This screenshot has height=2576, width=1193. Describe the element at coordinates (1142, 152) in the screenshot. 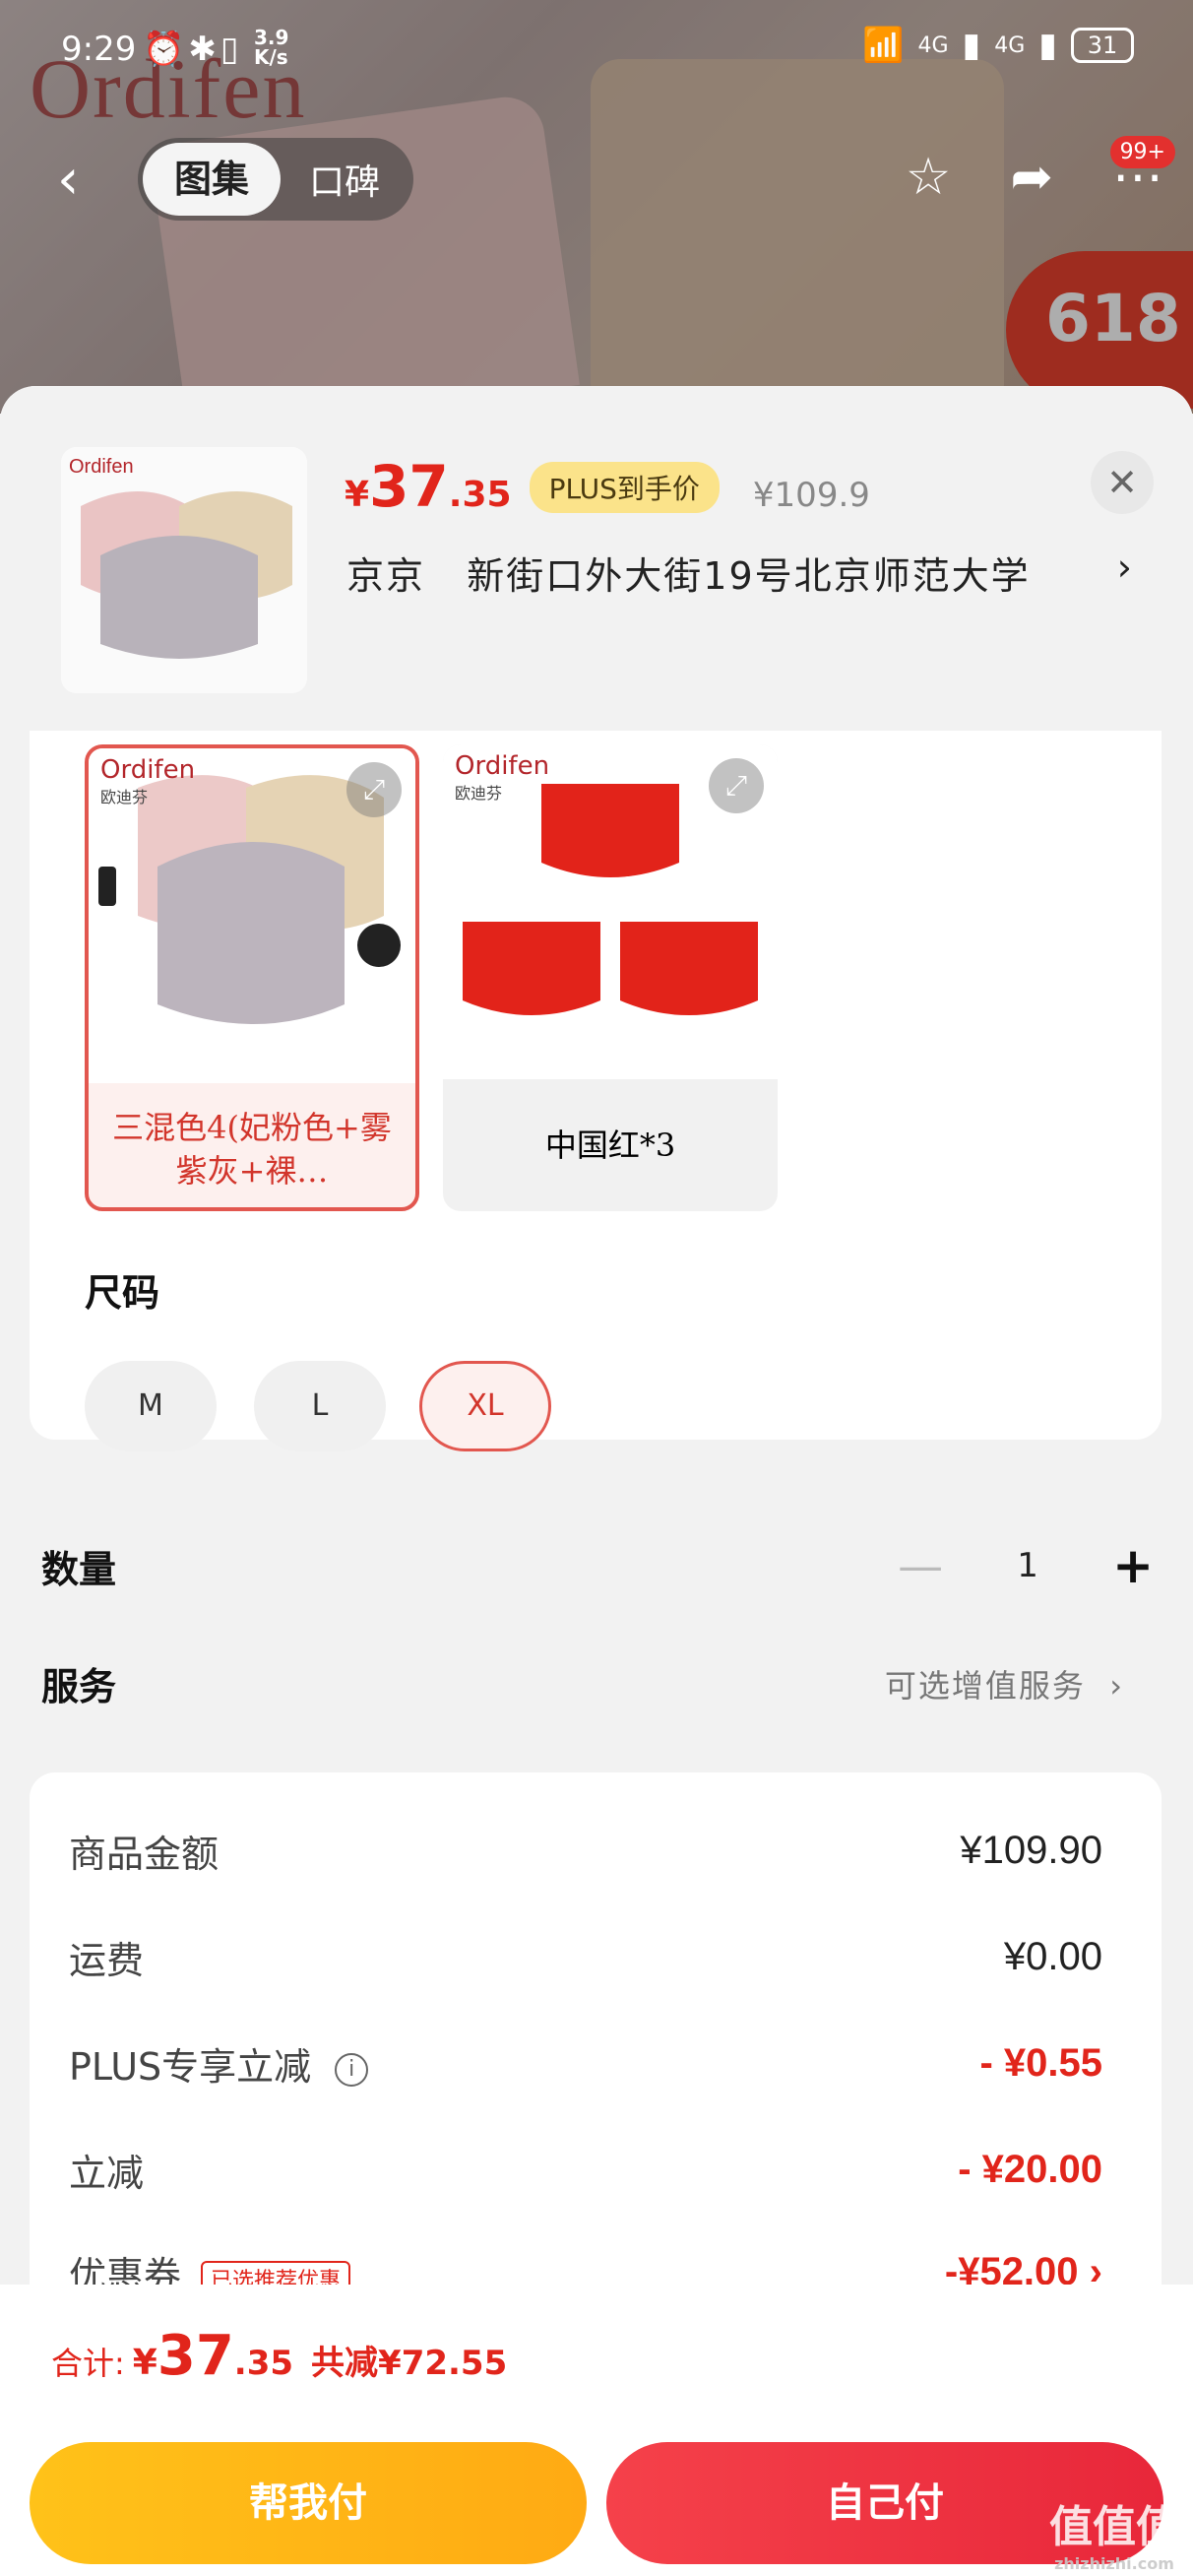

I see `notification-badge: 99+` at that location.